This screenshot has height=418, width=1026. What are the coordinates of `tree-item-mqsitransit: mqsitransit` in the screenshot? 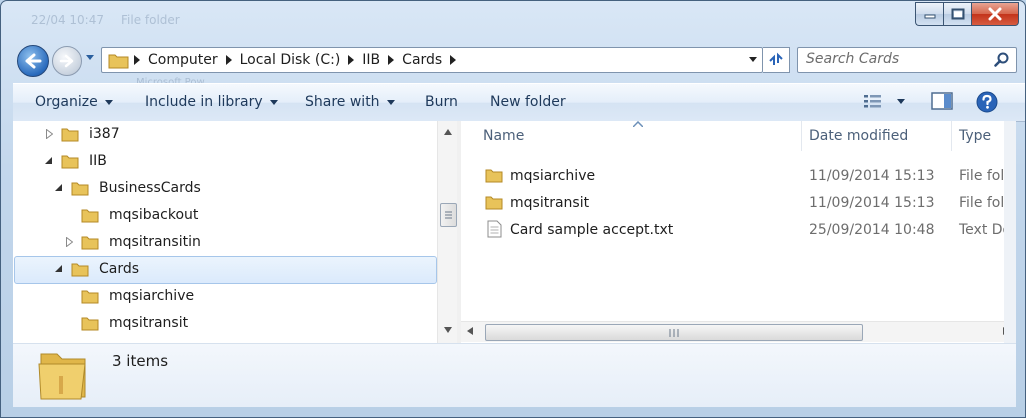 It's located at (125, 323).